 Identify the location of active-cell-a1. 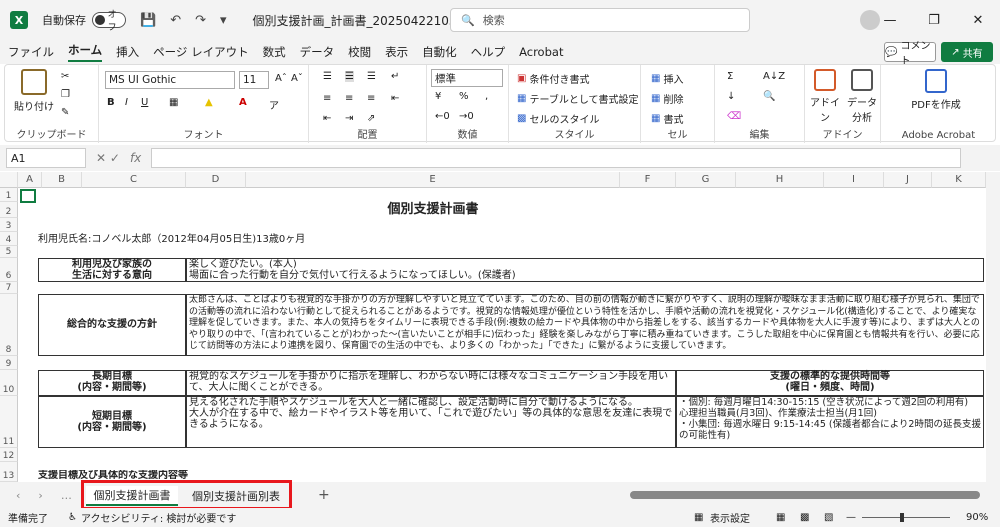
(28, 196).